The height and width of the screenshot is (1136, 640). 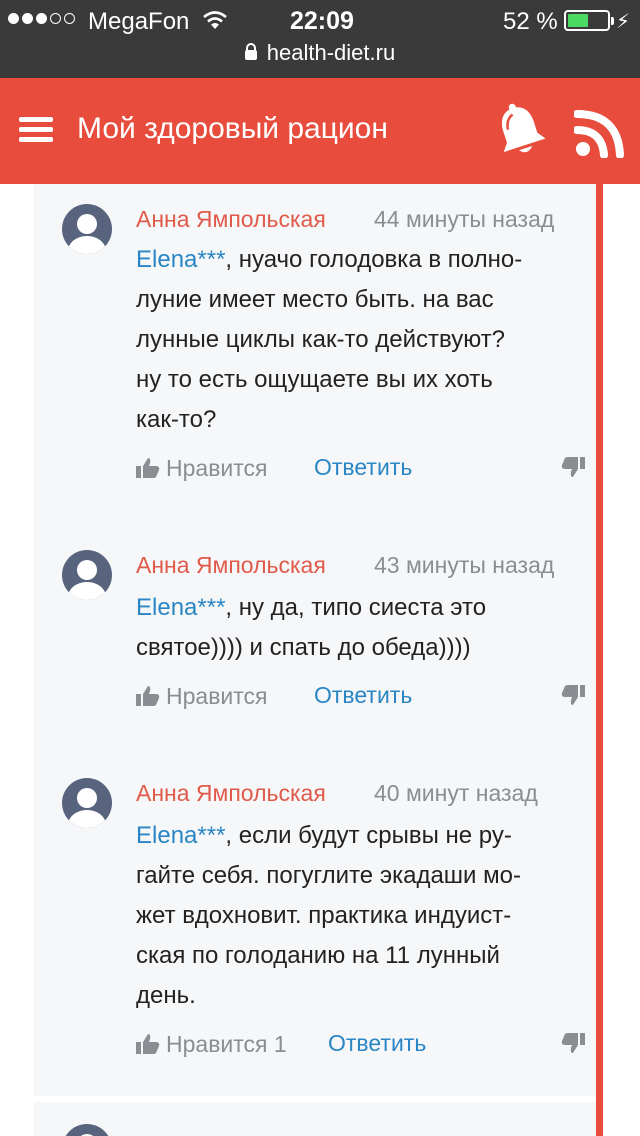 I want to click on signal-strength-icon, so click(x=41, y=18).